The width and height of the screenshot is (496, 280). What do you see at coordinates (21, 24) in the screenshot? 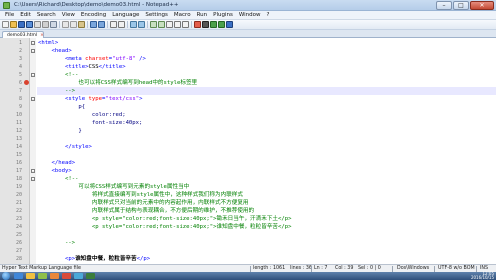
I see `save-icon` at bounding box center [21, 24].